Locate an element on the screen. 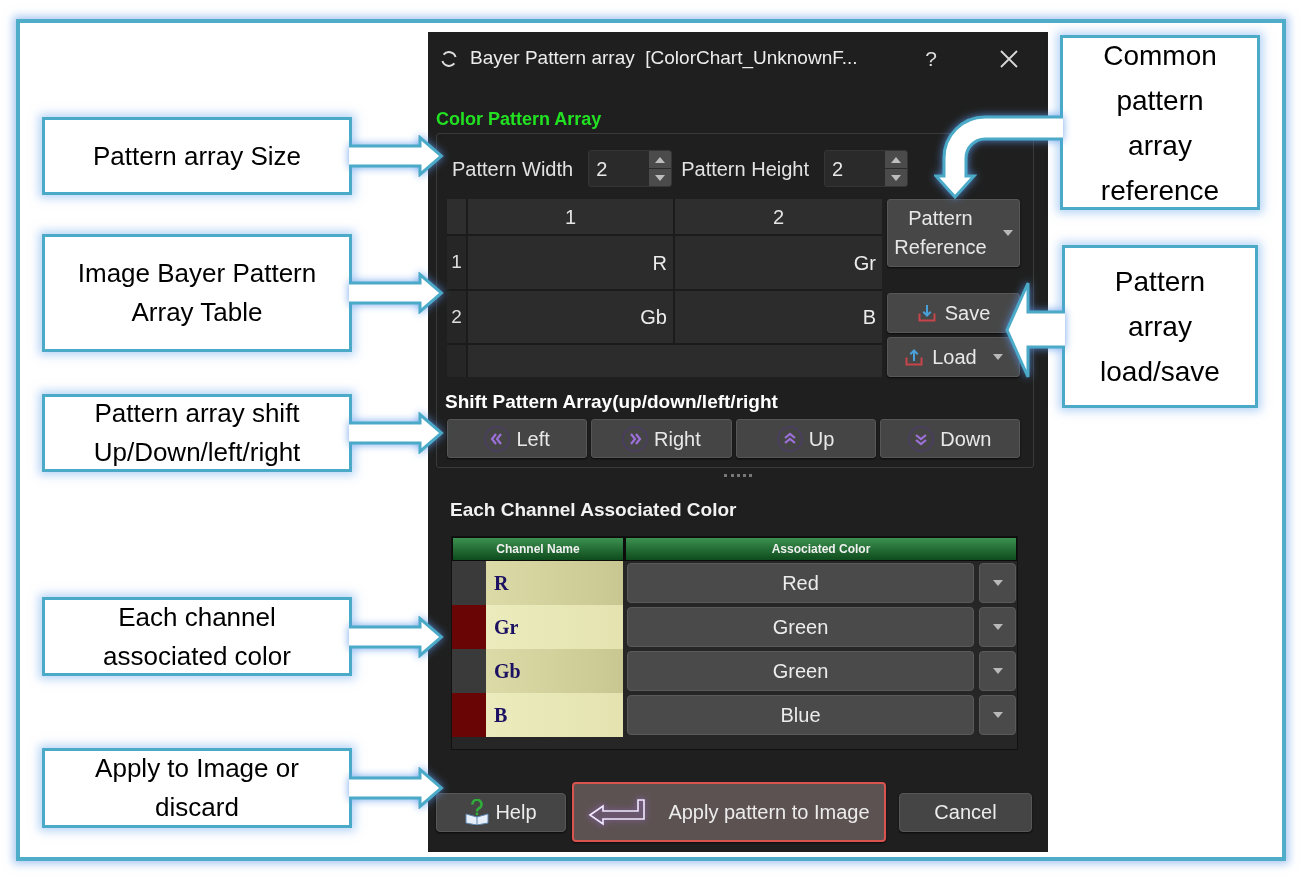 The image size is (1302, 880). callout-label: Image Bayer Pattern Array Table is located at coordinates (197, 293).